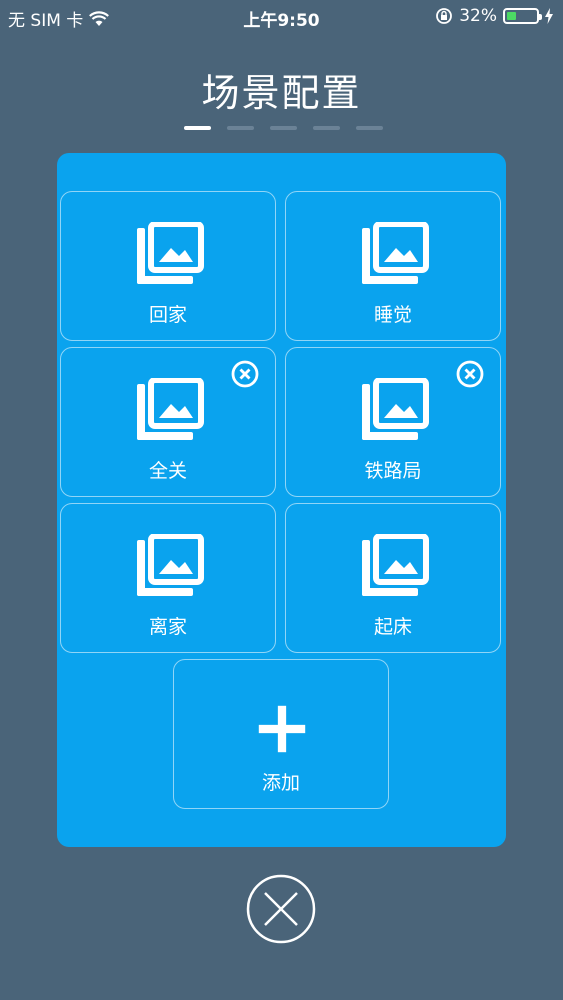 This screenshot has width=563, height=1000. Describe the element at coordinates (167, 315) in the screenshot. I see `scene-label: 回家` at that location.